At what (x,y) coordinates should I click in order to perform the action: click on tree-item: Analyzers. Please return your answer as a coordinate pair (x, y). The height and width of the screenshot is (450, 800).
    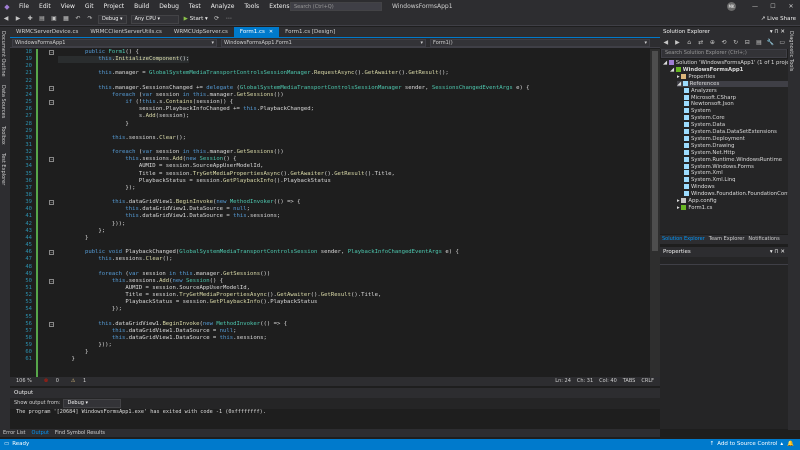
    Looking at the image, I should click on (736, 91).